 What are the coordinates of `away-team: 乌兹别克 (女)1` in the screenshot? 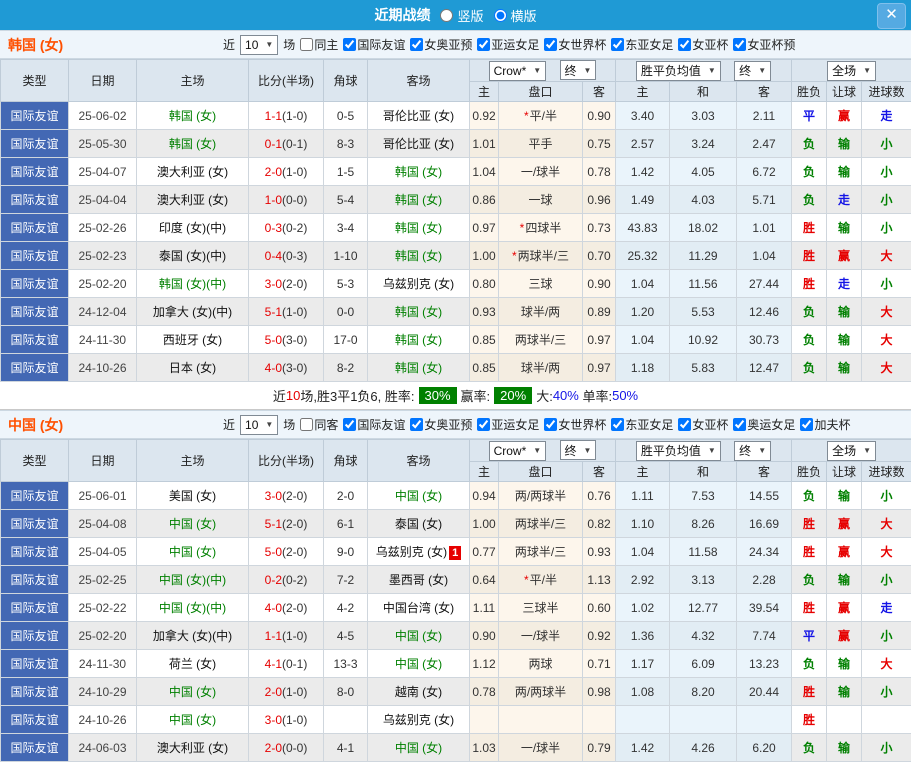 It's located at (419, 552).